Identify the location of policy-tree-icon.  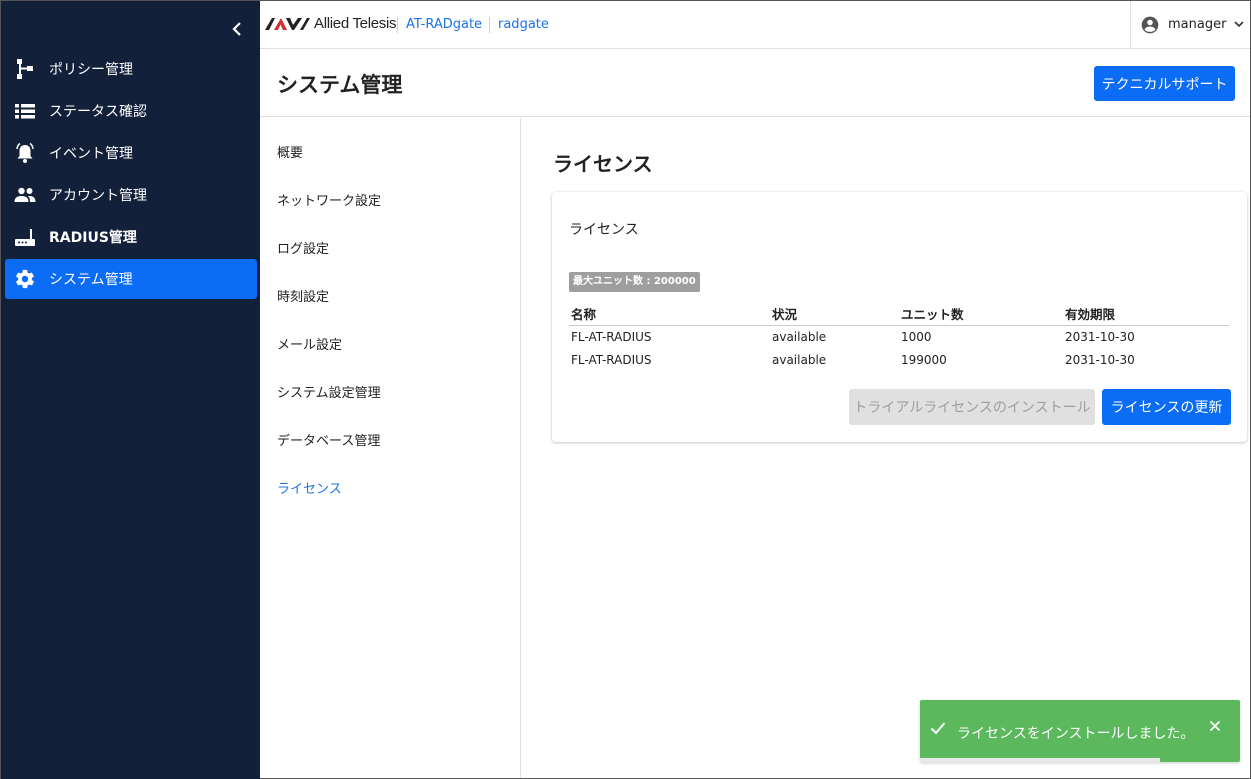
(25, 69).